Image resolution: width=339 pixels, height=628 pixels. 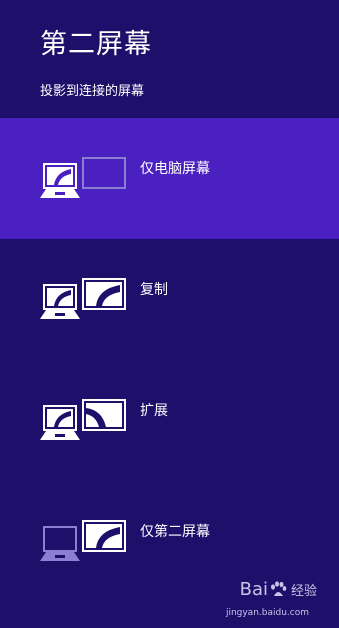 I want to click on pc-screen-only-icon, so click(x=83, y=177).